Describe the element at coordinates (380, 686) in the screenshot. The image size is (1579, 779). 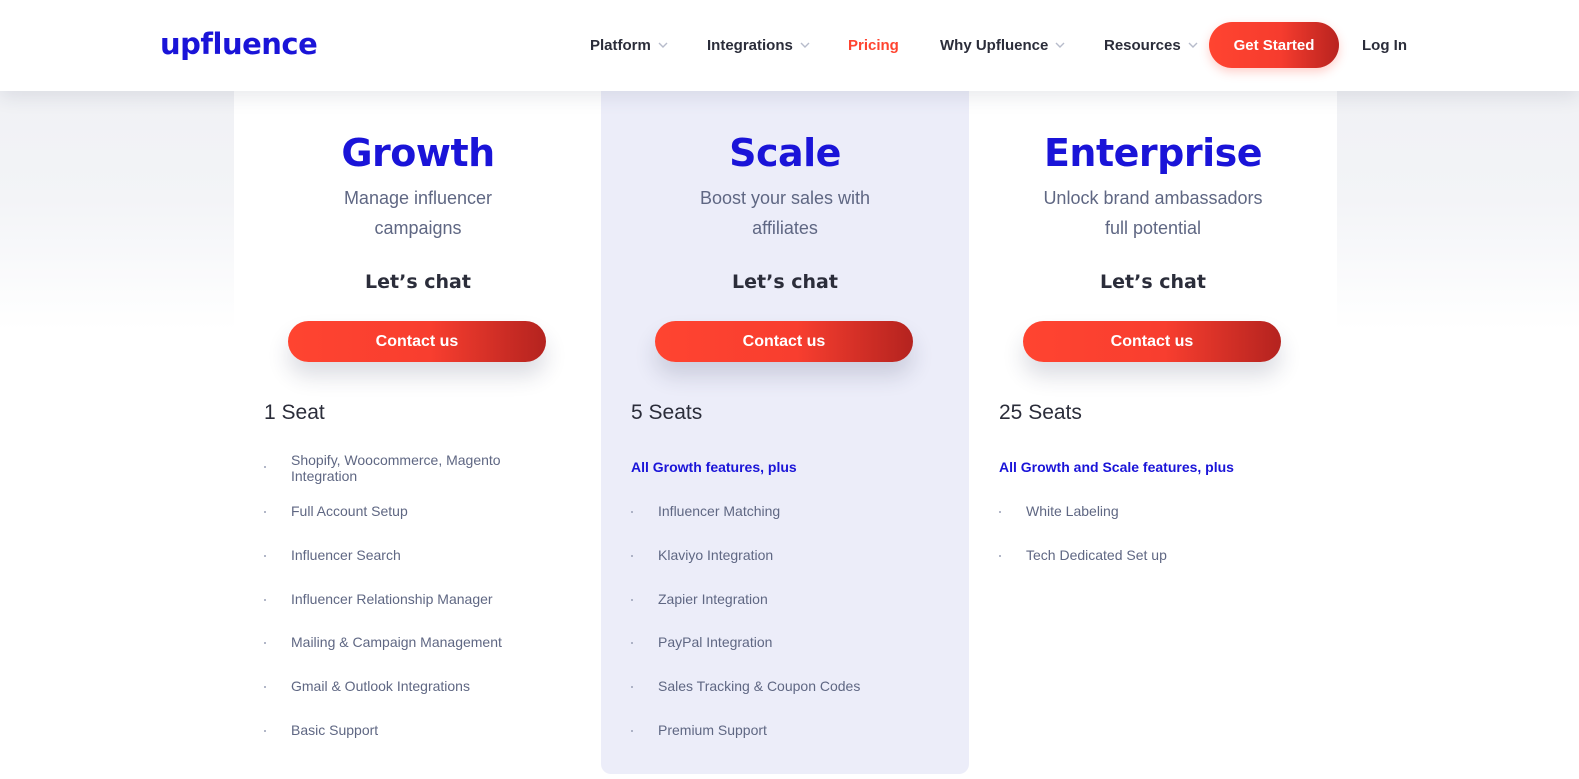
I see `feature-text: Gmail & Outlook Integrations` at that location.